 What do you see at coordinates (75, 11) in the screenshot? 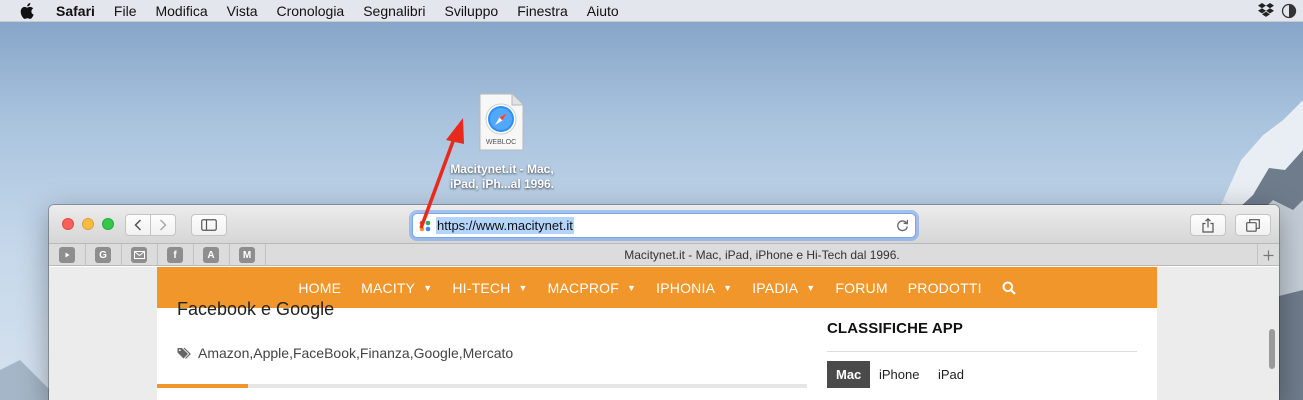
I see `menu-safari: Safari` at bounding box center [75, 11].